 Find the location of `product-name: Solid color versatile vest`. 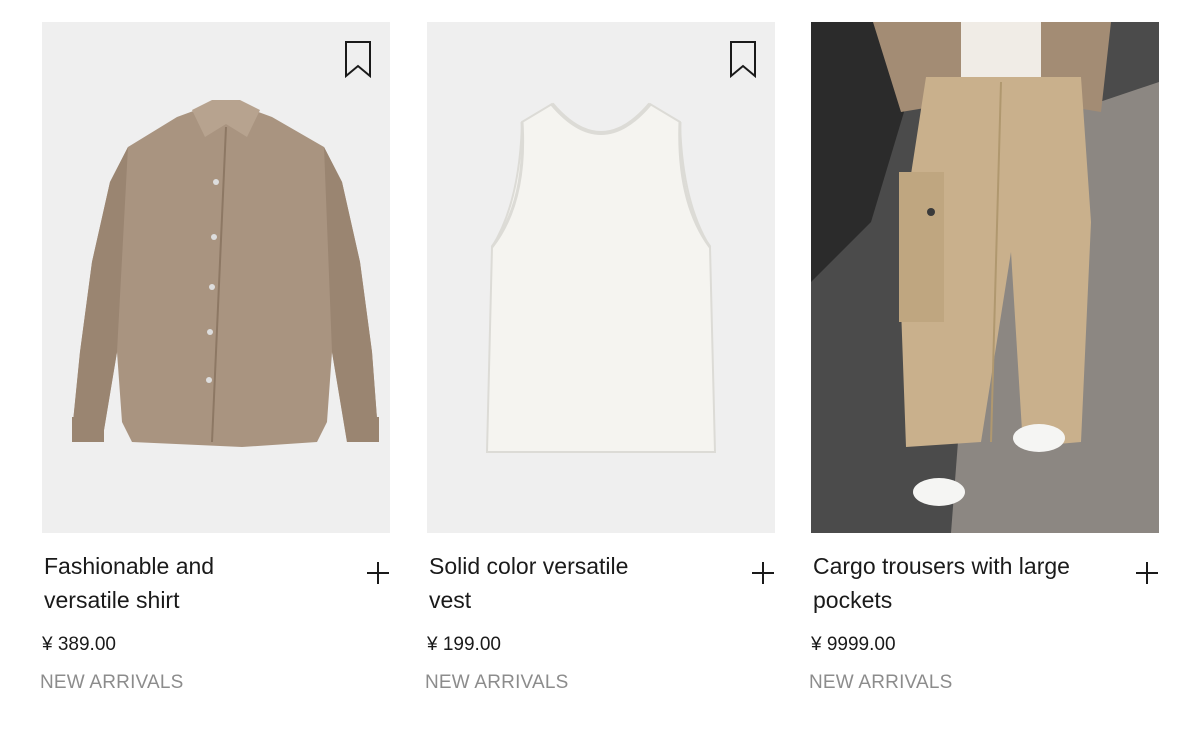

product-name: Solid color versatile vest is located at coordinates (549, 583).